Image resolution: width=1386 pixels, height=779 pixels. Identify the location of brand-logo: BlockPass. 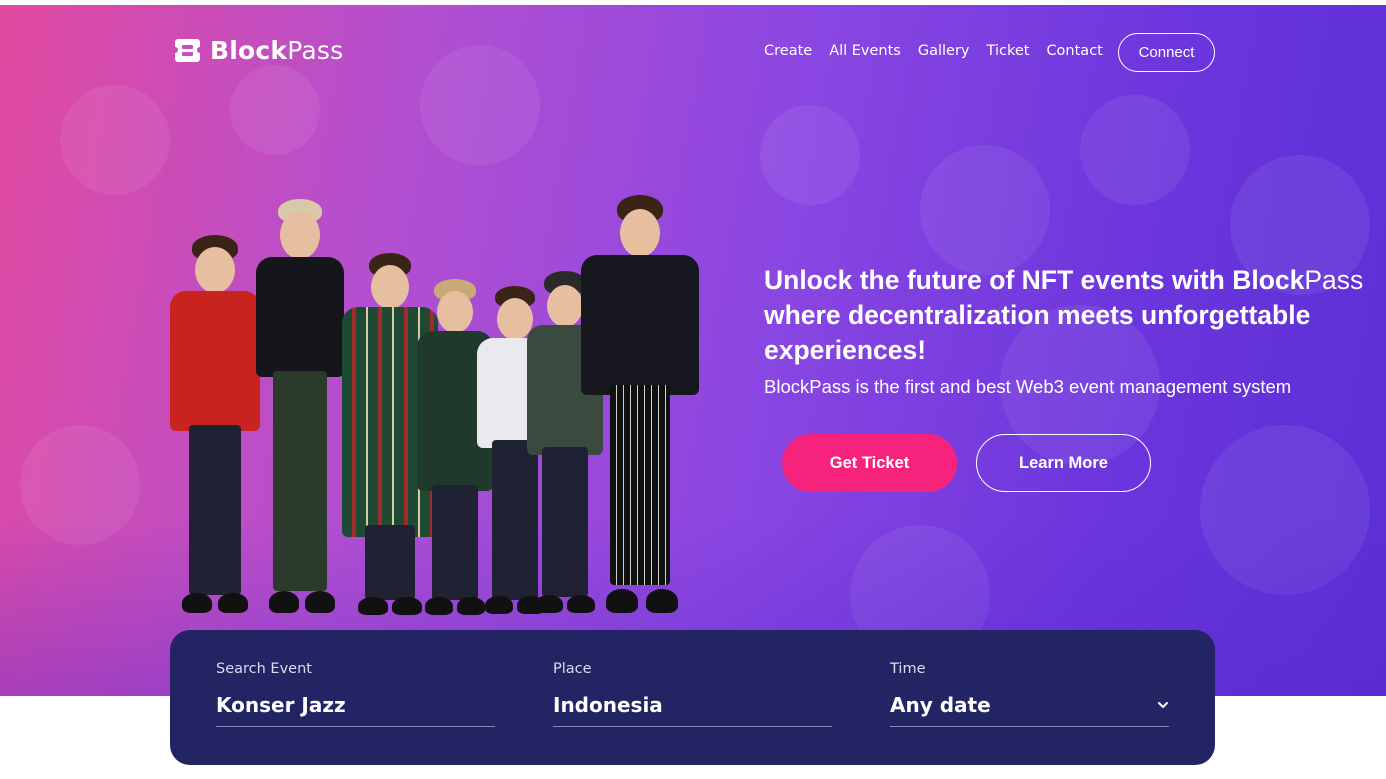
(258, 50).